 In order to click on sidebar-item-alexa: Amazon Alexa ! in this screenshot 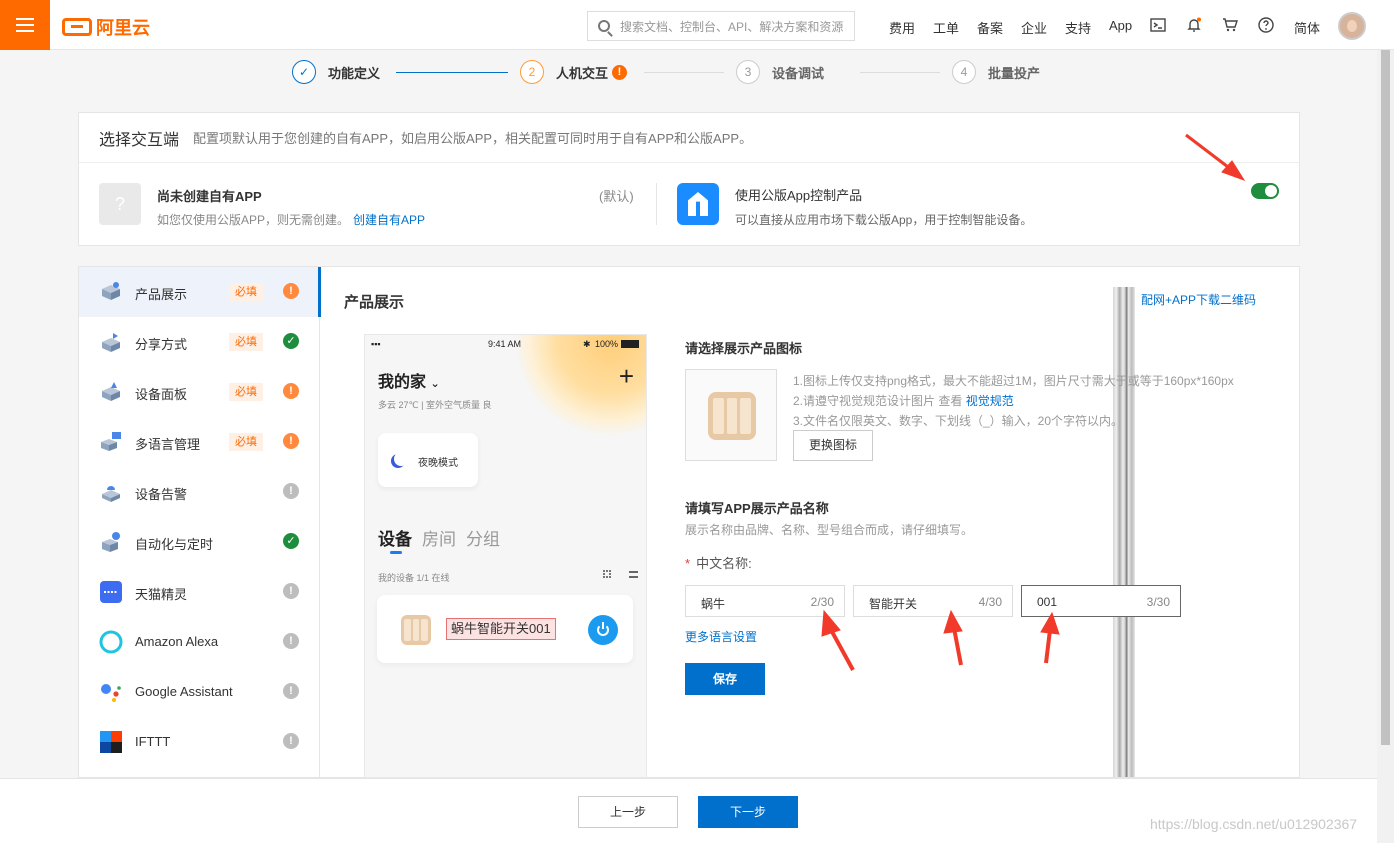, I will do `click(199, 642)`.